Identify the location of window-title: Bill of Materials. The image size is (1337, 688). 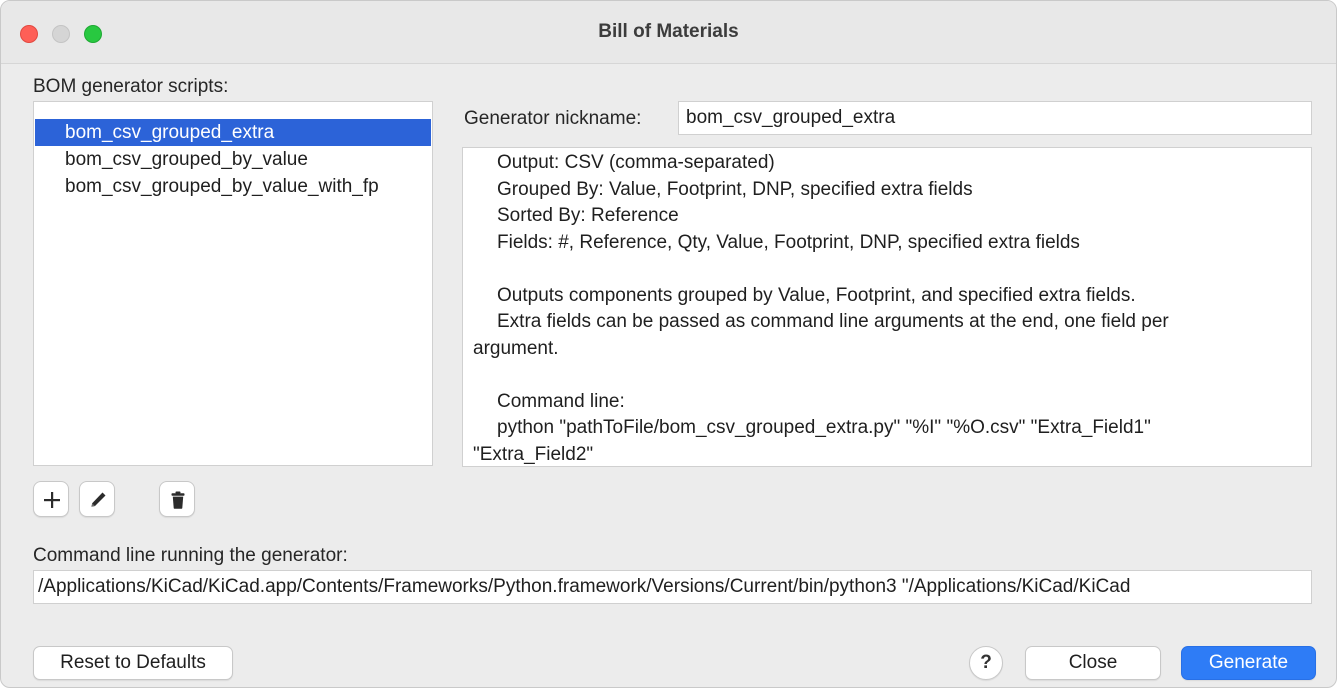
(668, 31).